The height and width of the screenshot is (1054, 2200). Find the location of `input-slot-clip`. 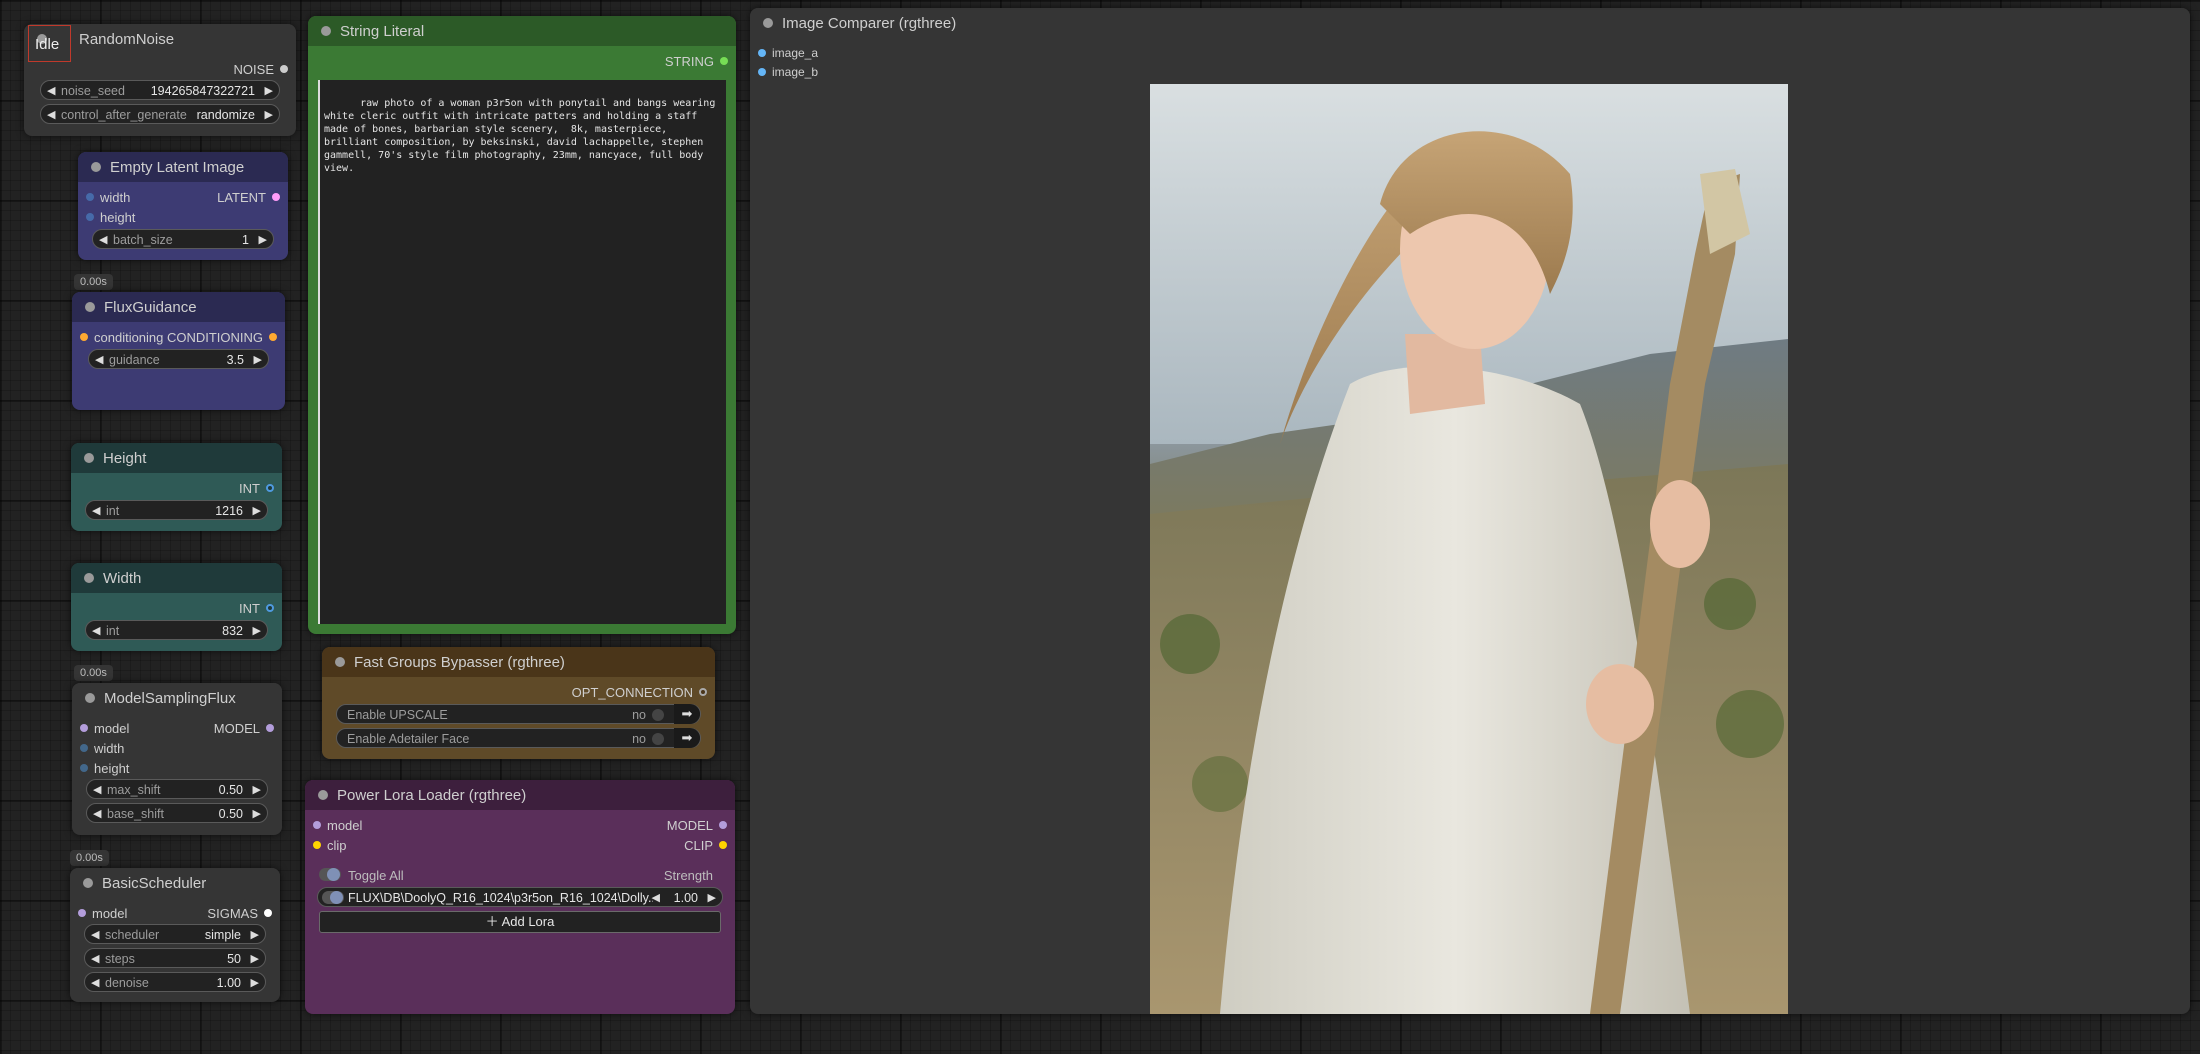

input-slot-clip is located at coordinates (317, 845).